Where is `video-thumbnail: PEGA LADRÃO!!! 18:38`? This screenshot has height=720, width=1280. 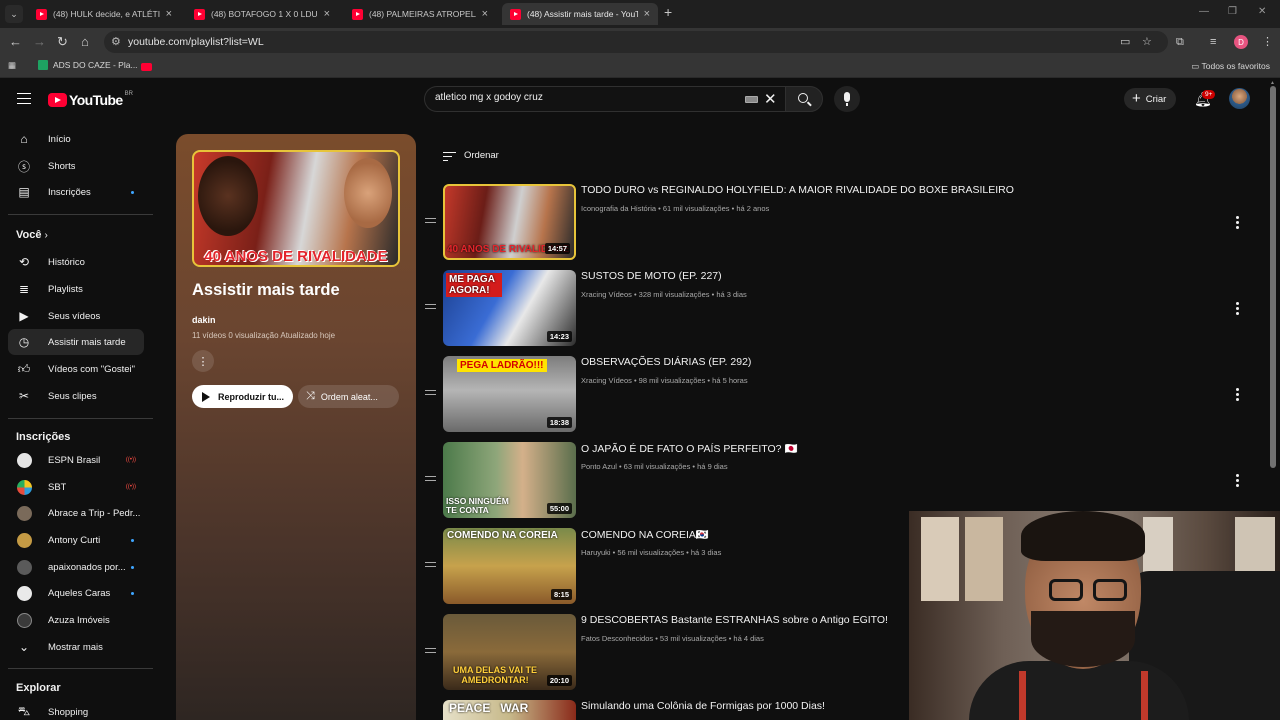 video-thumbnail: PEGA LADRÃO!!! 18:38 is located at coordinates (509, 394).